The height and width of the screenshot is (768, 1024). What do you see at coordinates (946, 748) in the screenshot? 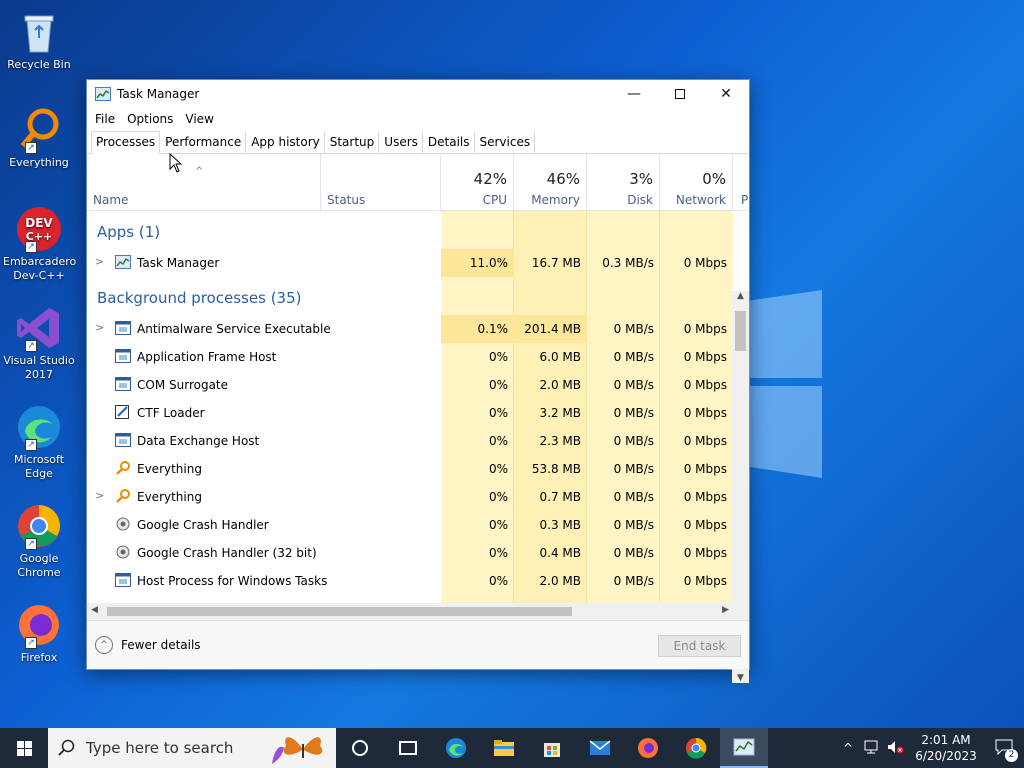
I see `clock: 2:01 AM 6/20/2023` at bounding box center [946, 748].